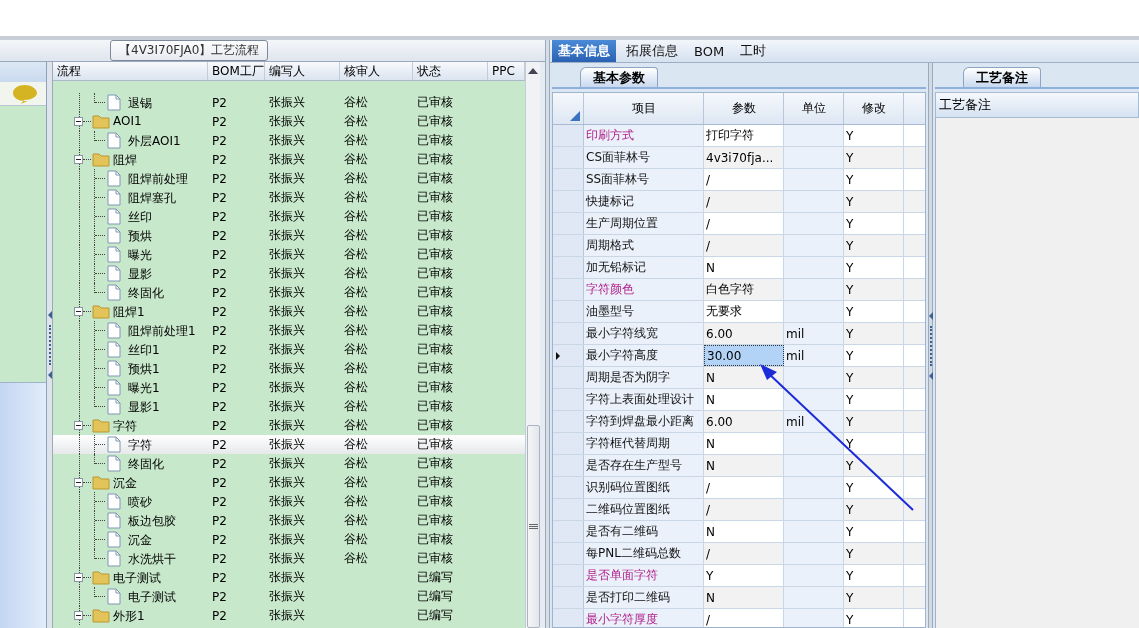 This screenshot has width=1139, height=628. What do you see at coordinates (739, 334) in the screenshot?
I see `table-row: 最小字符线宽 6.00 mil Y` at bounding box center [739, 334].